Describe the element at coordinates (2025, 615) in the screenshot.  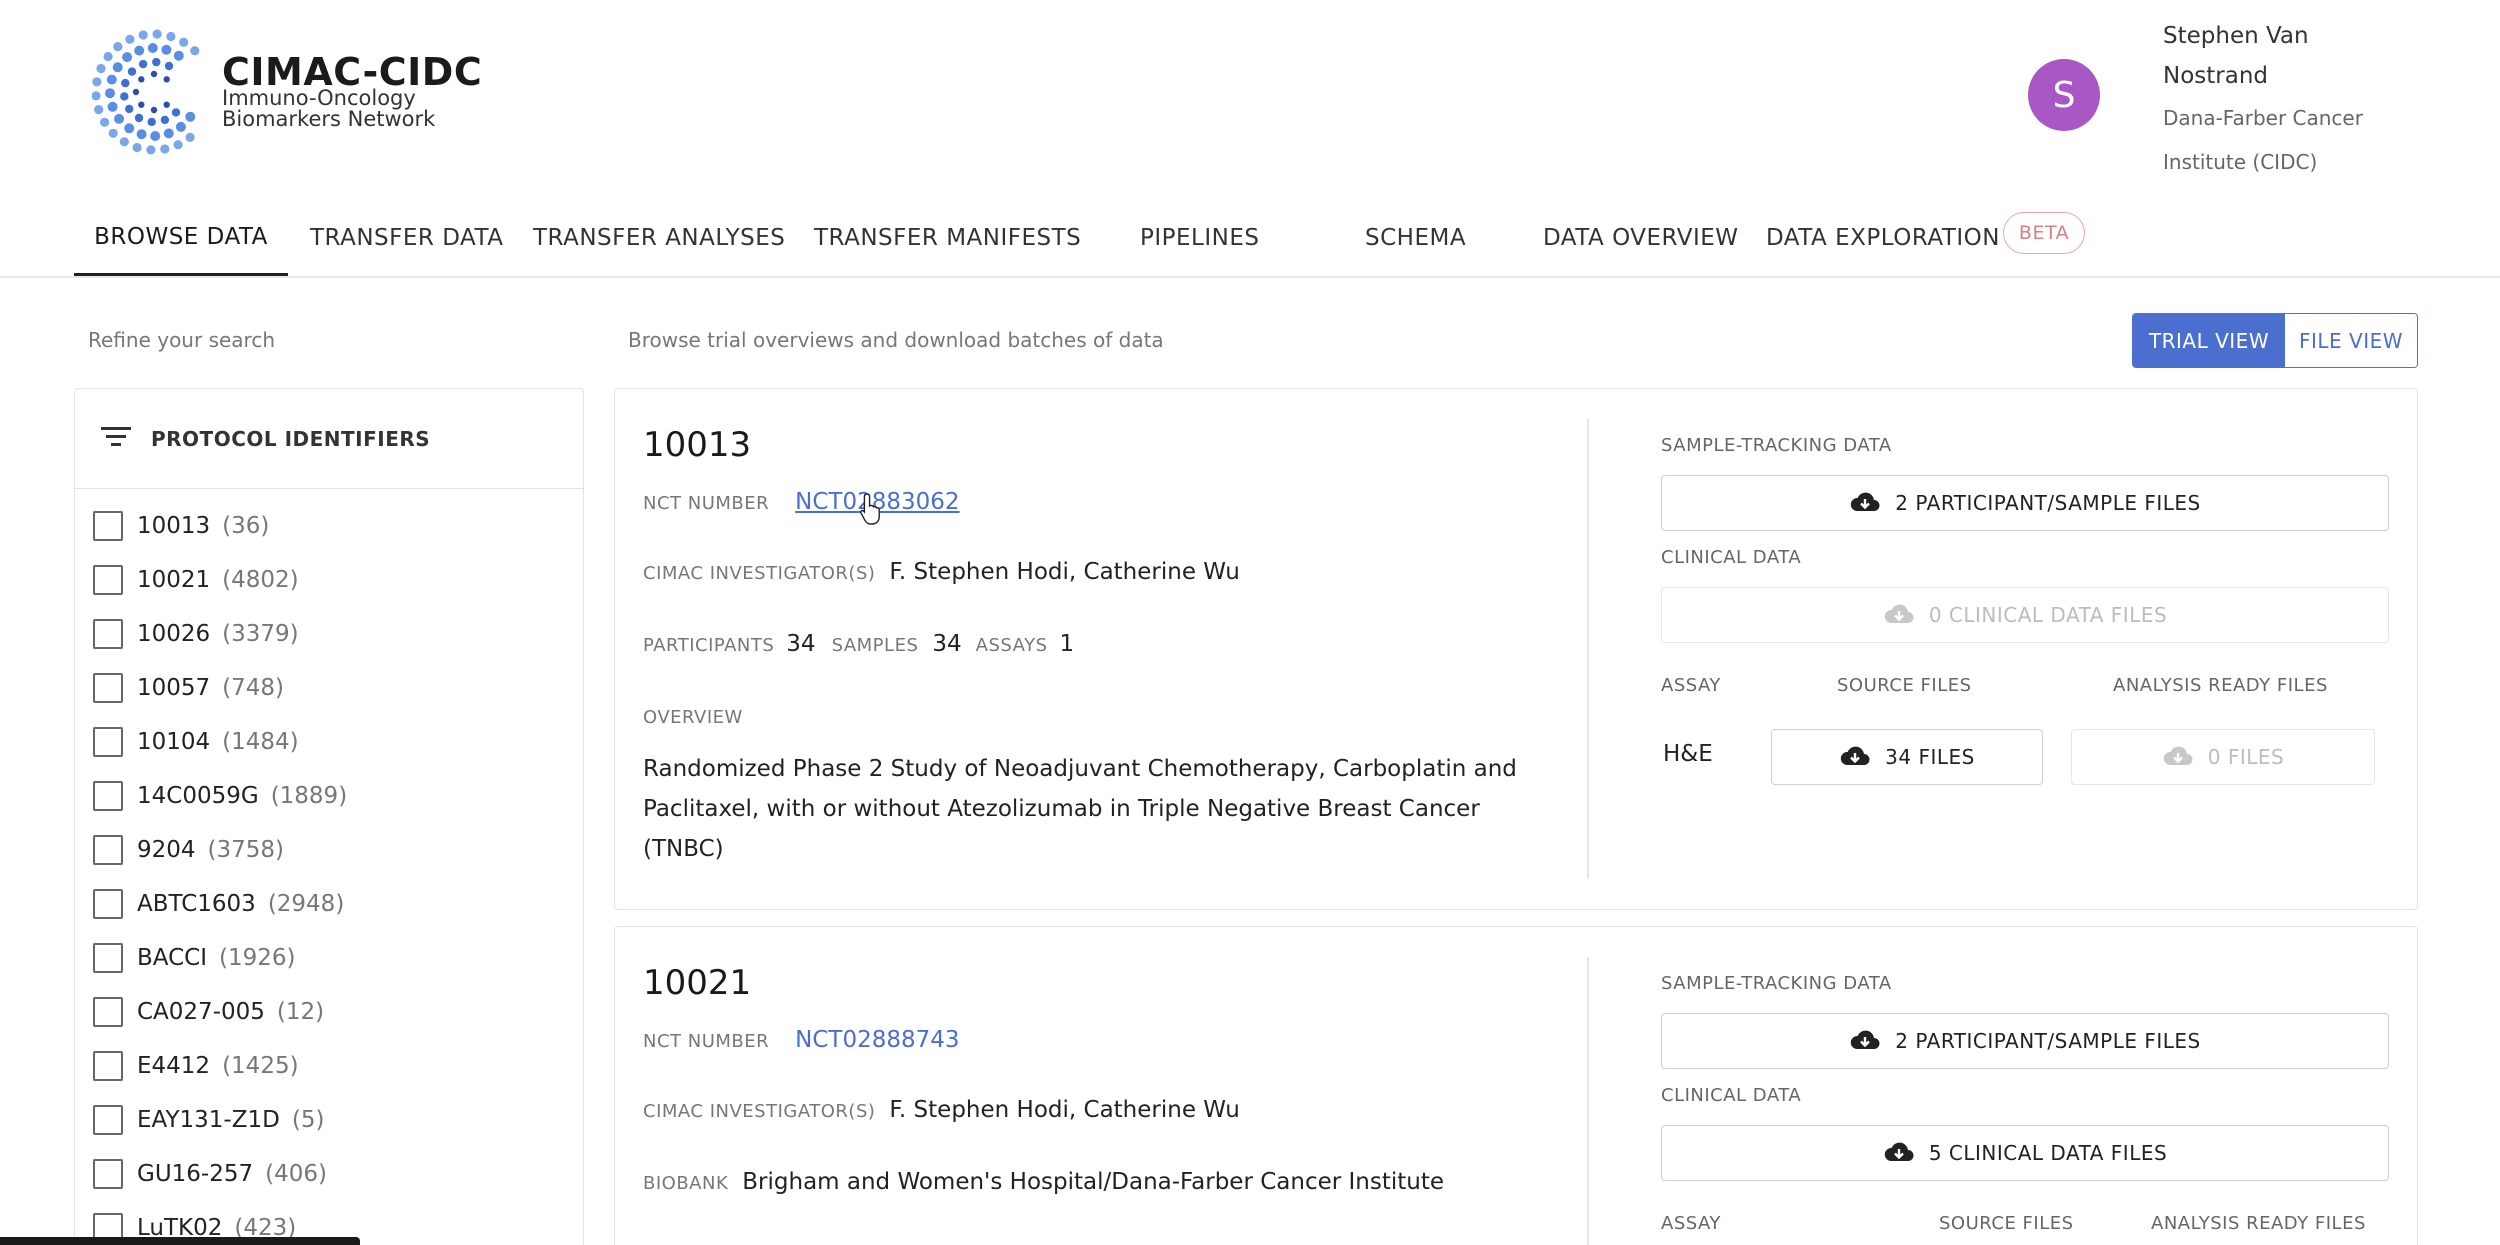
I see `clinical-files-button: 0 CLINICAL DATA FILES` at that location.